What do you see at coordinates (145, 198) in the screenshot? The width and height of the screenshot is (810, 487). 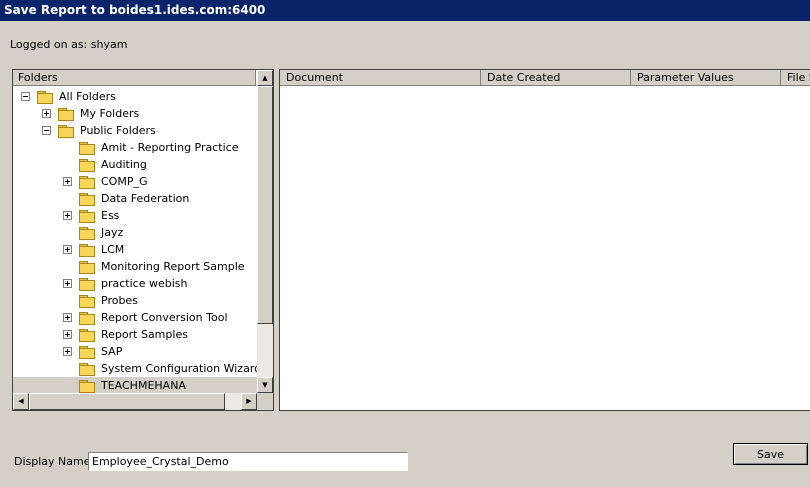 I see `tree-item-label: Data Federation` at bounding box center [145, 198].